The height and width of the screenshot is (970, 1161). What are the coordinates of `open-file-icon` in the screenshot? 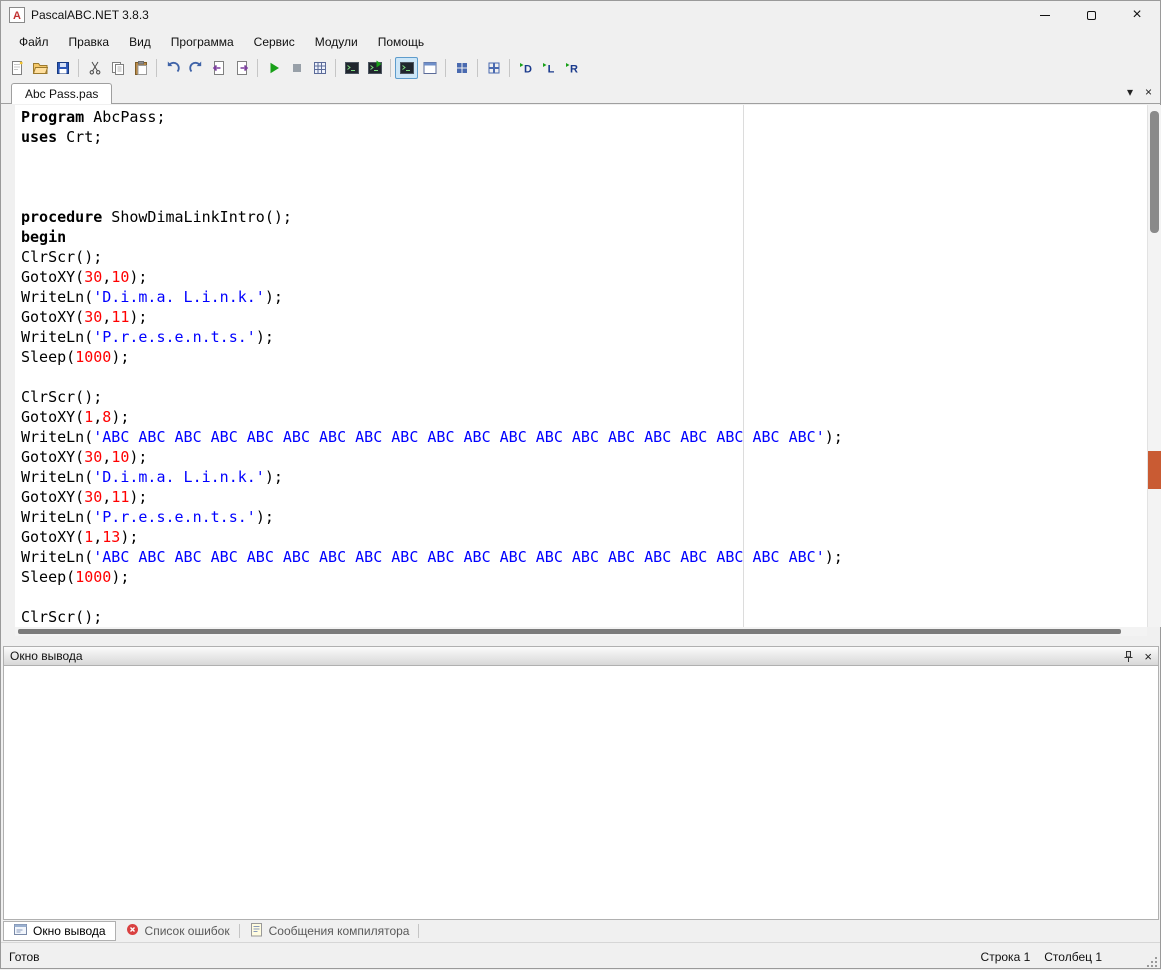 It's located at (40, 68).